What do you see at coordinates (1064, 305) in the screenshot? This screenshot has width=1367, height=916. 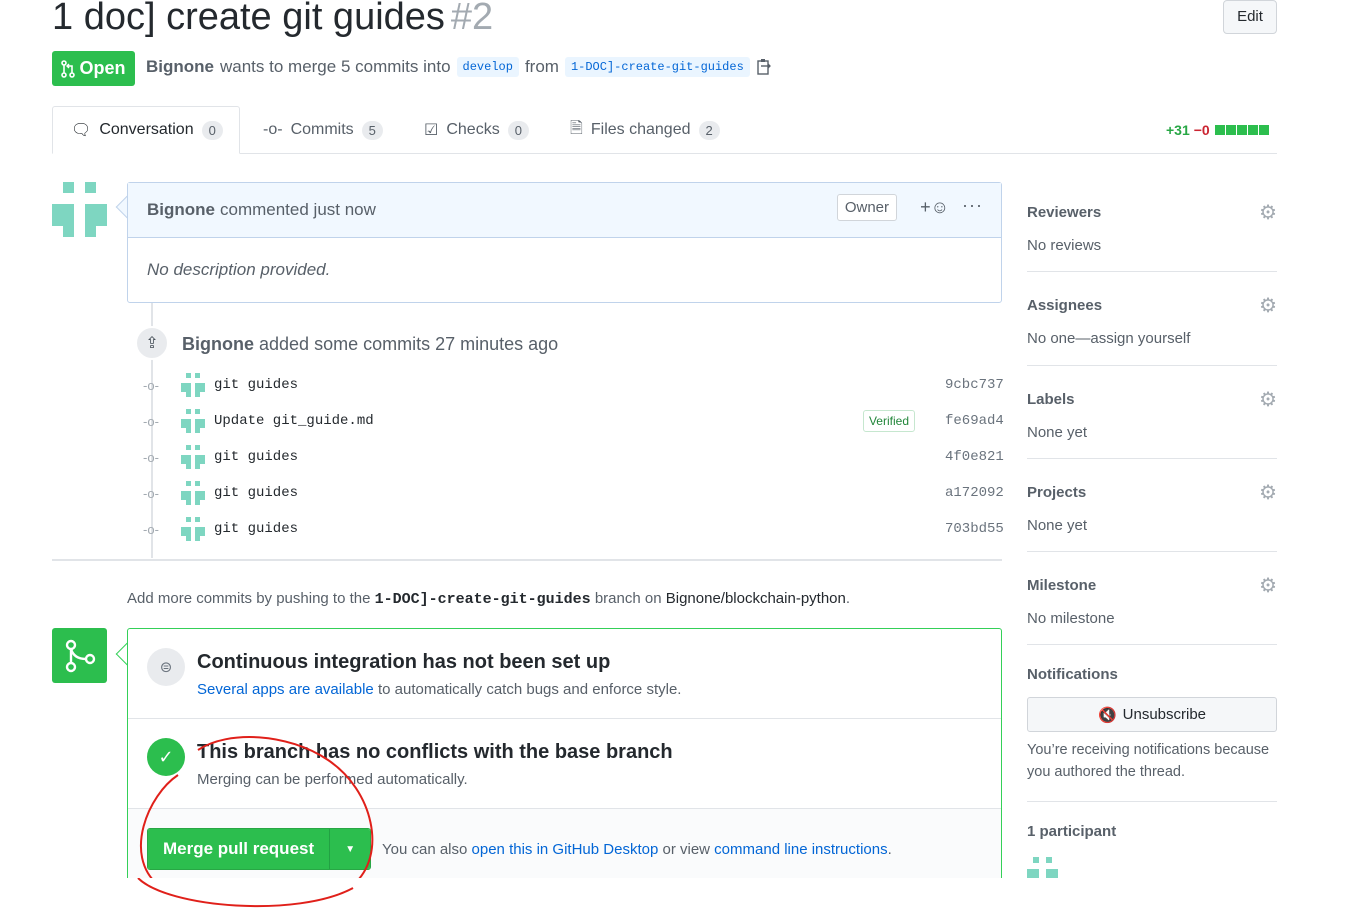 I see `assignees-label: Assignees` at bounding box center [1064, 305].